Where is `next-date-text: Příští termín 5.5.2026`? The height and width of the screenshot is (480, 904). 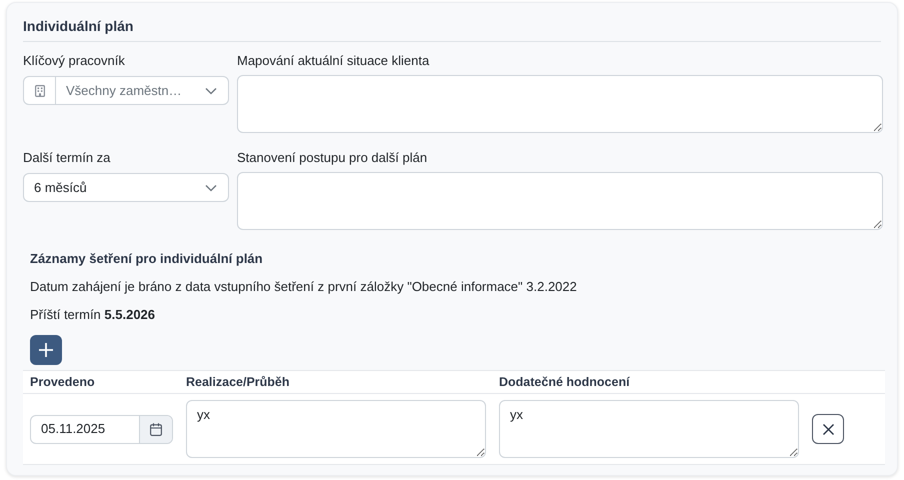
next-date-text: Příští termín 5.5.2026 is located at coordinates (93, 315).